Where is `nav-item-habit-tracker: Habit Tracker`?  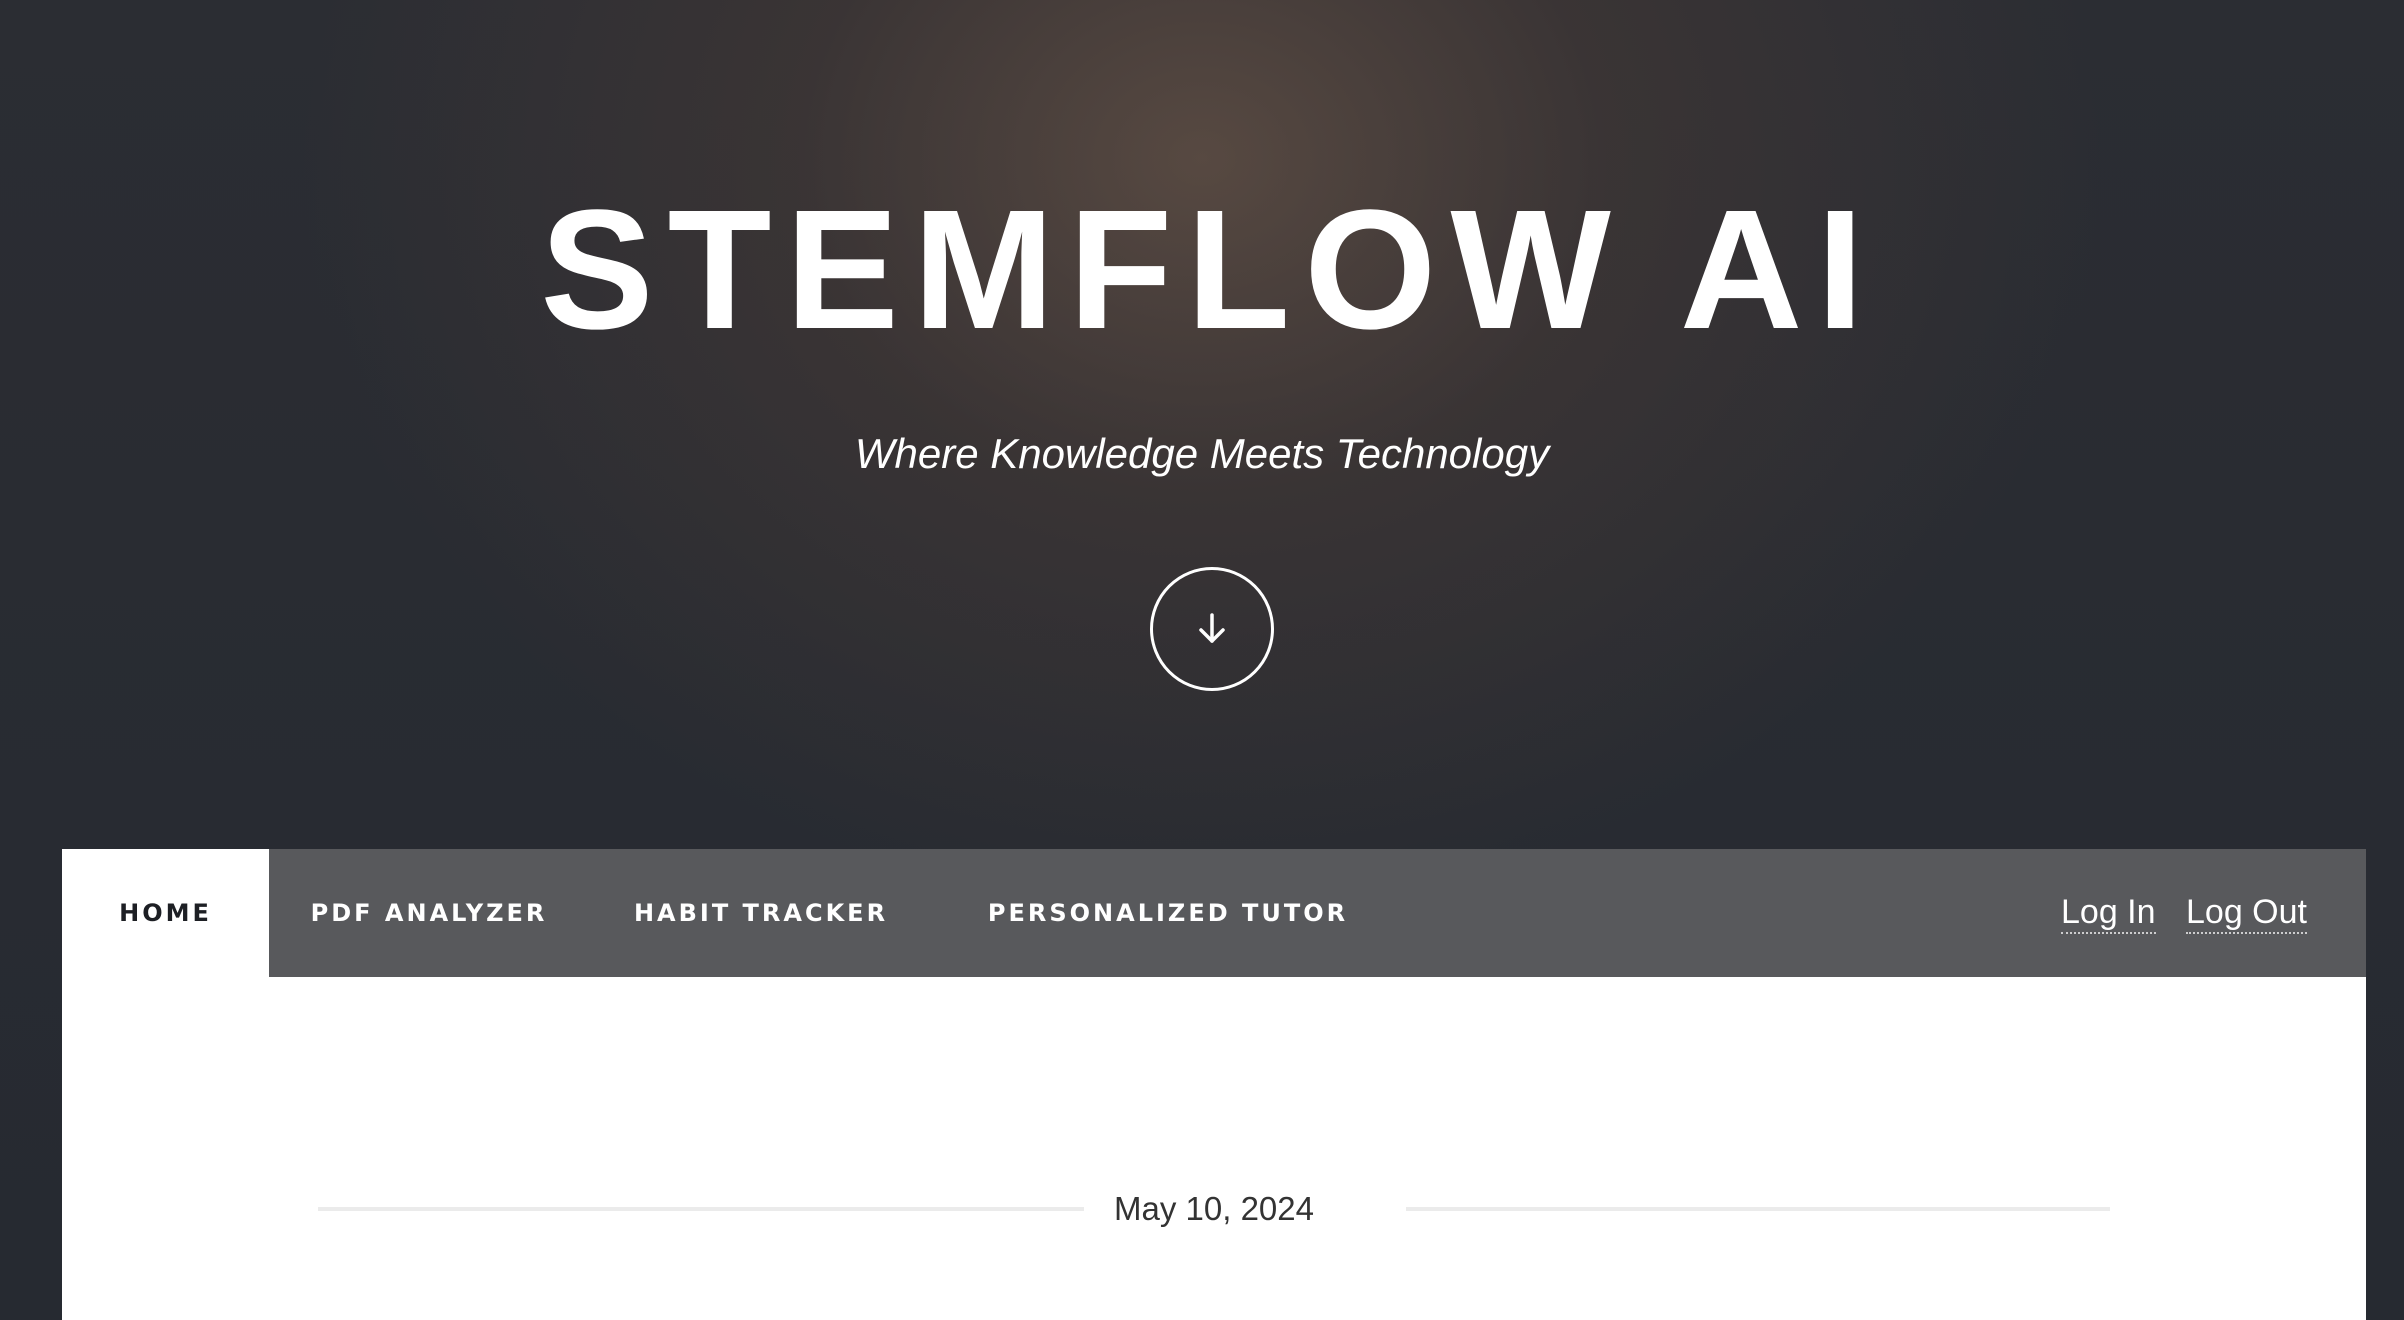
nav-item-habit-tracker: Habit Tracker is located at coordinates (761, 913).